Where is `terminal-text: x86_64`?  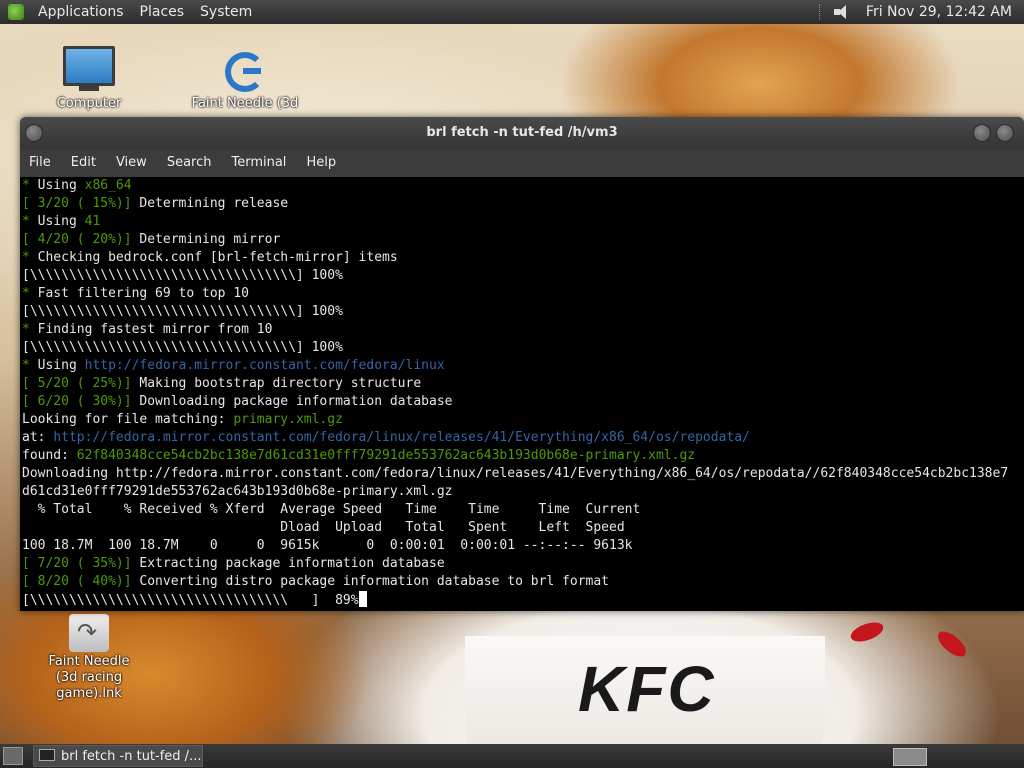 terminal-text: x86_64 is located at coordinates (108, 185).